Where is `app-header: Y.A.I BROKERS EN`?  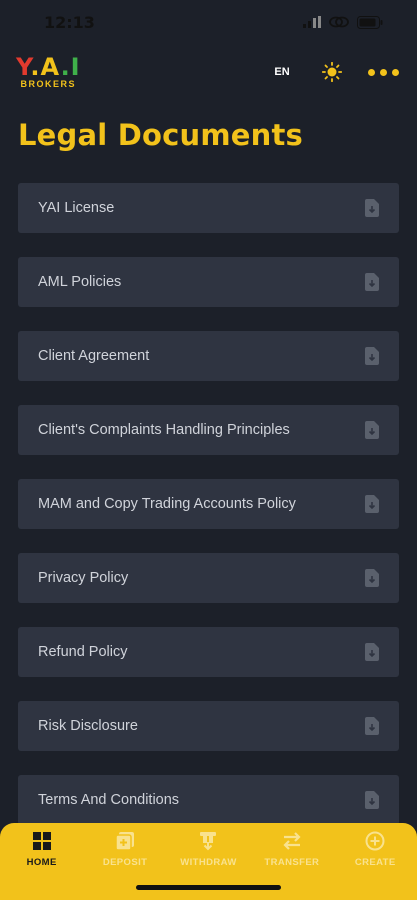 app-header: Y.A.I BROKERS EN is located at coordinates (208, 72).